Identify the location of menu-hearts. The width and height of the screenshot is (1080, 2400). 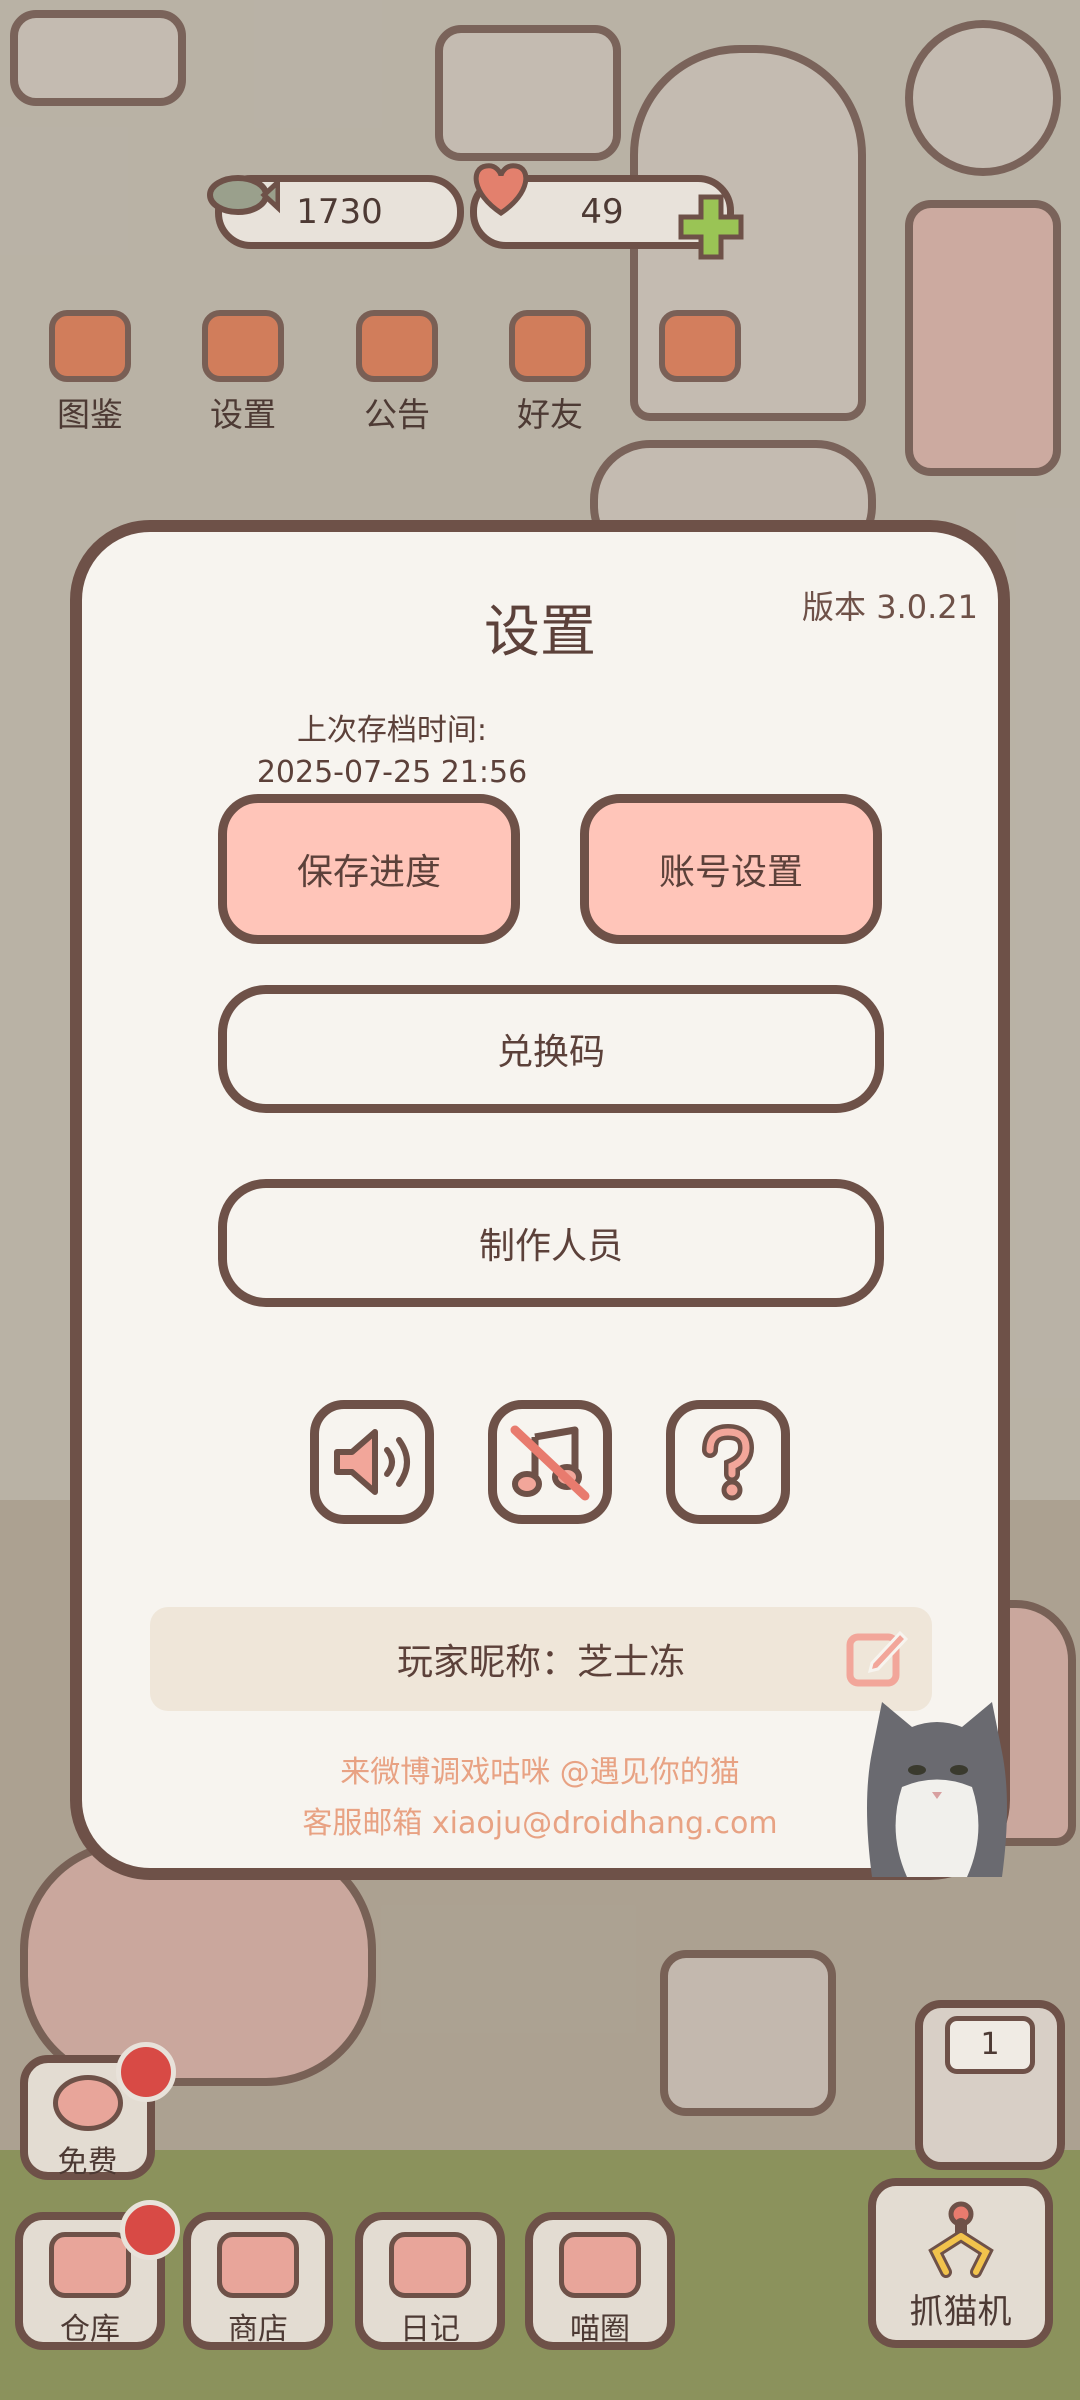
(700, 346).